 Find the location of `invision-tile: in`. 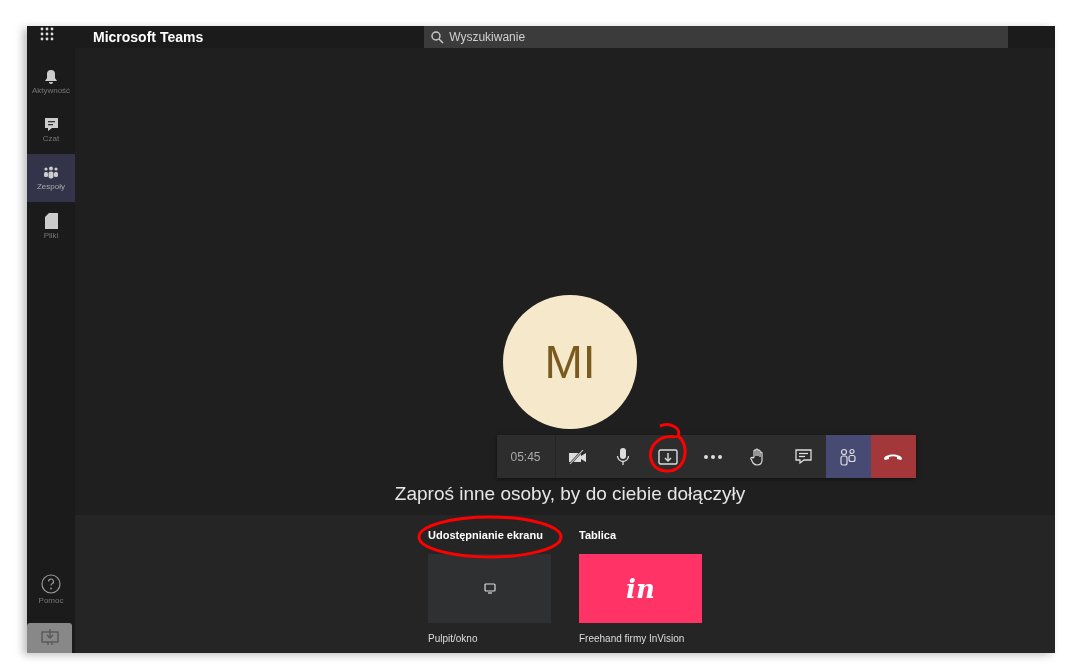

invision-tile: in is located at coordinates (640, 588).